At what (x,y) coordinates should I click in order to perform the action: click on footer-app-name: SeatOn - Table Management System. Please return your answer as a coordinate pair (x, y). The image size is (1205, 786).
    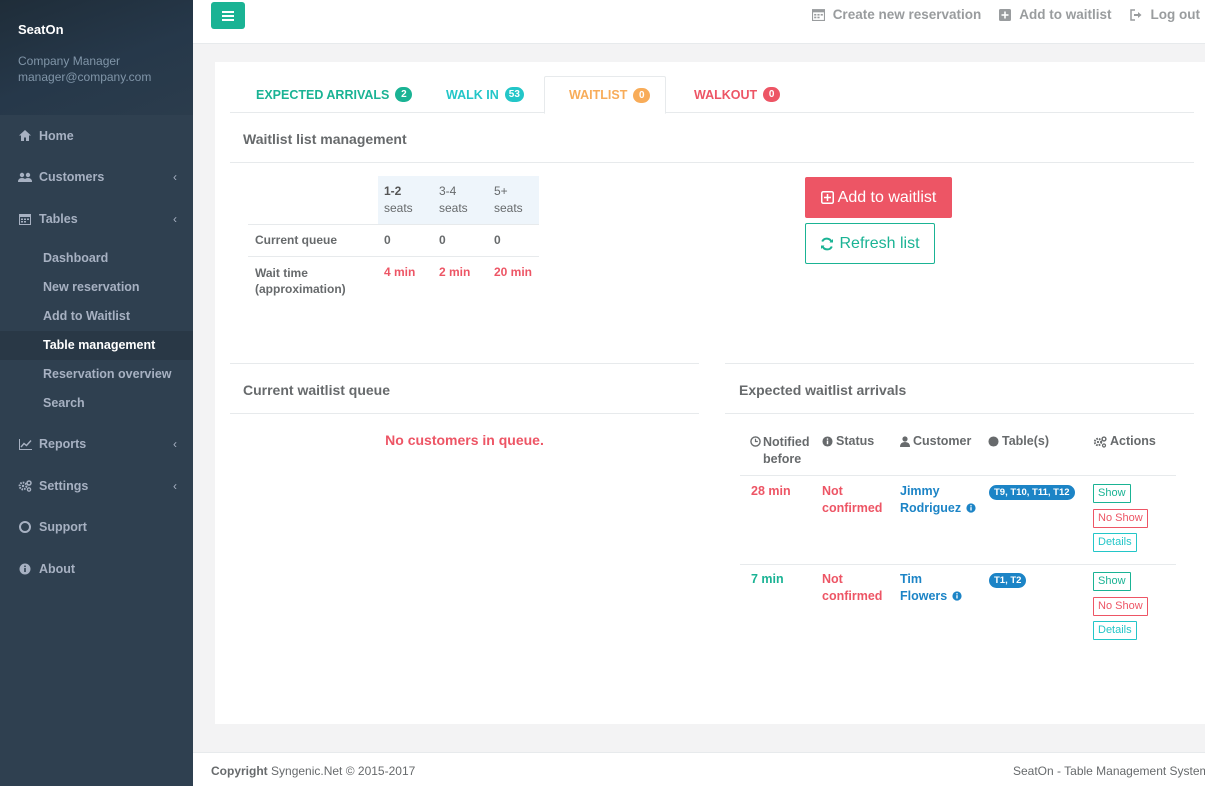
    Looking at the image, I should click on (1109, 771).